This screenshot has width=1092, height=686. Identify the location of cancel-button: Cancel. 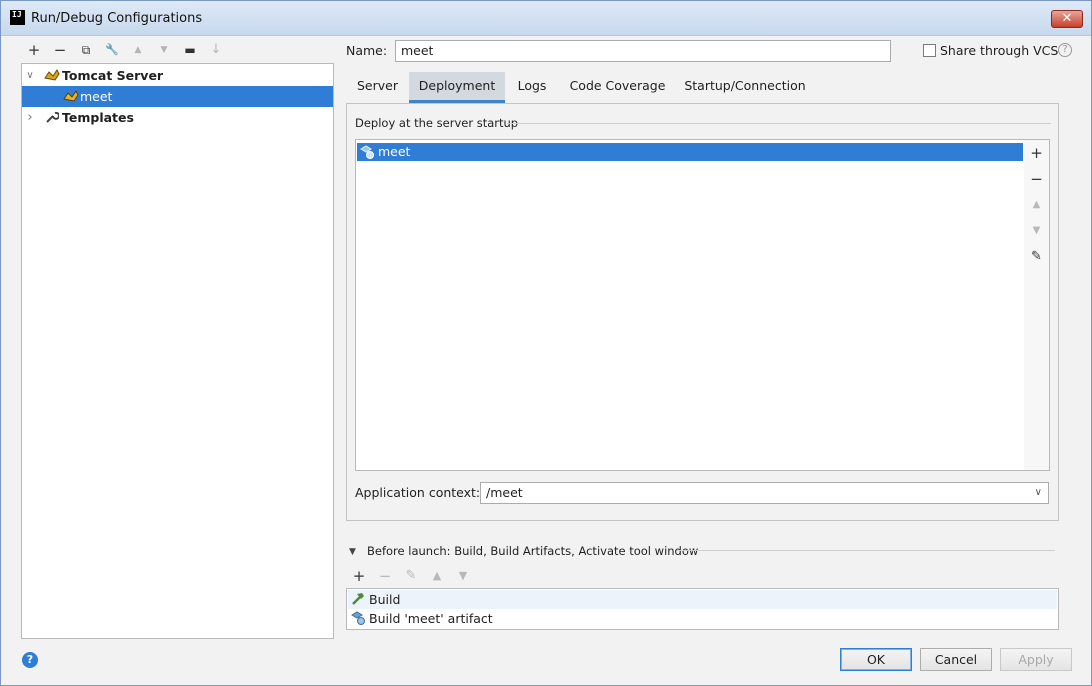
(956, 659).